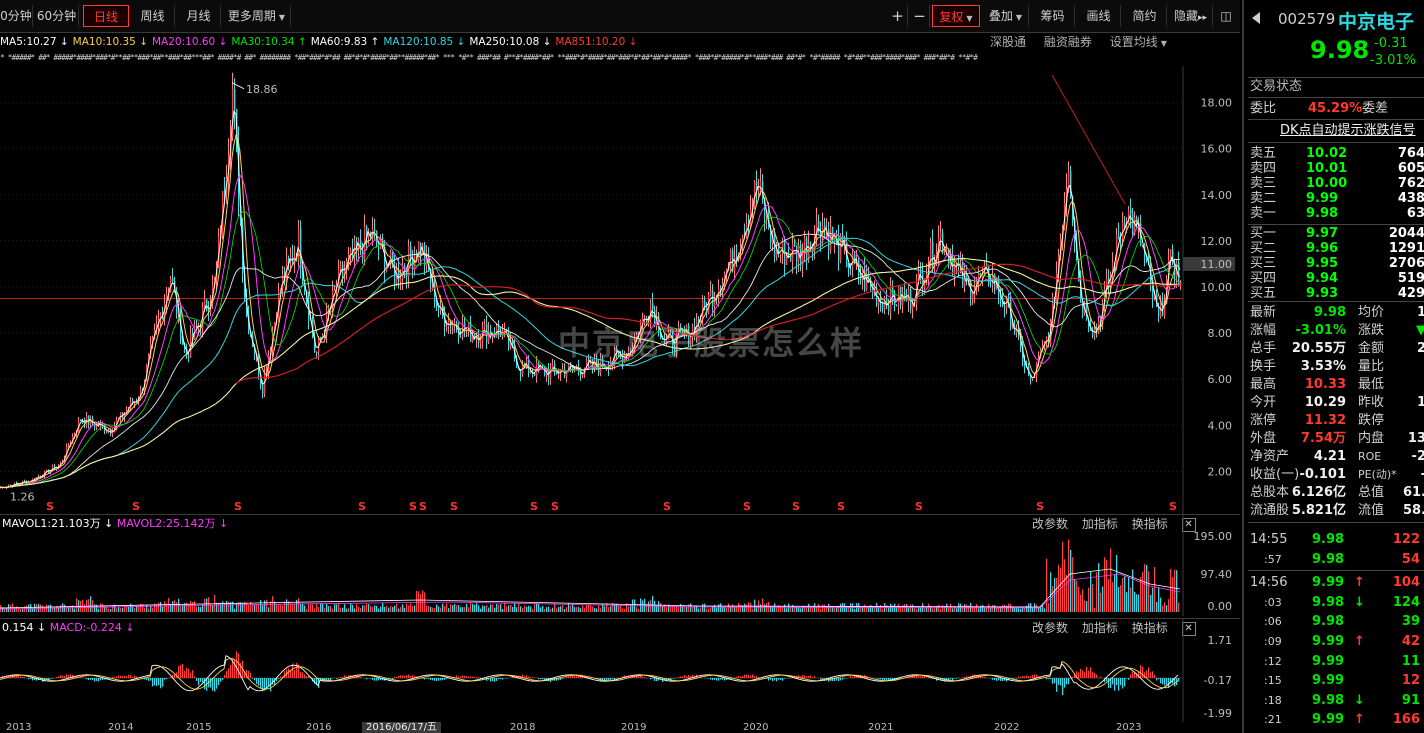 This screenshot has height=733, width=1424. What do you see at coordinates (1337, 198) in the screenshot?
I see `ask-row: 卖二 9.99 438` at bounding box center [1337, 198].